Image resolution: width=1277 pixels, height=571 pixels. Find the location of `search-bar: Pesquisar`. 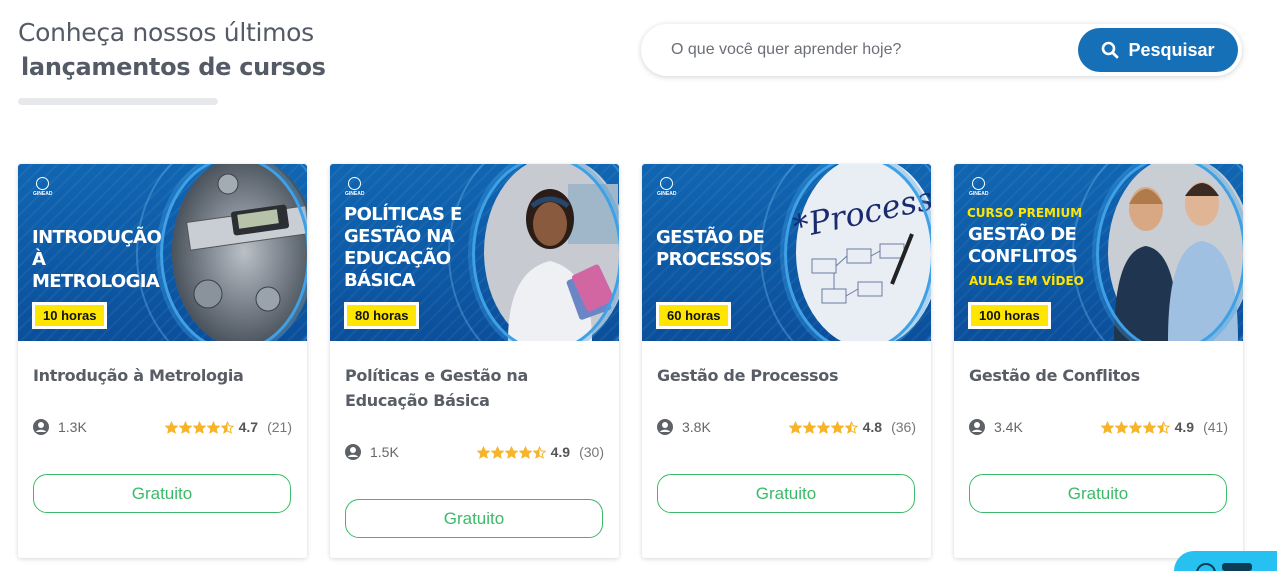

search-bar: Pesquisar is located at coordinates (941, 50).